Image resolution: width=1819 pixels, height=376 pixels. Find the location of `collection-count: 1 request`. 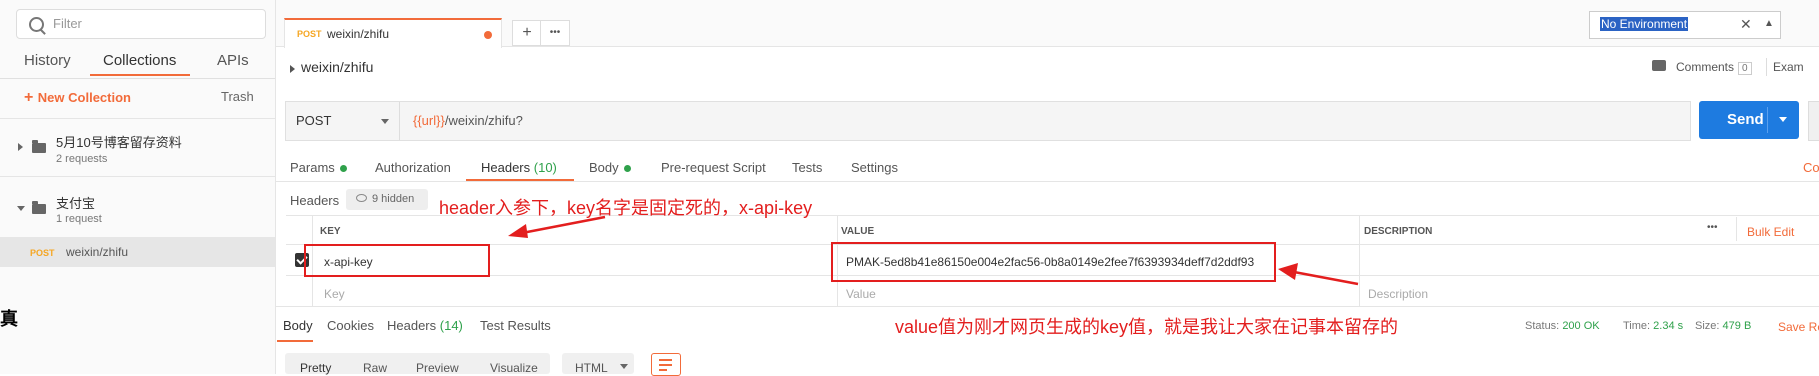

collection-count: 1 request is located at coordinates (79, 219).